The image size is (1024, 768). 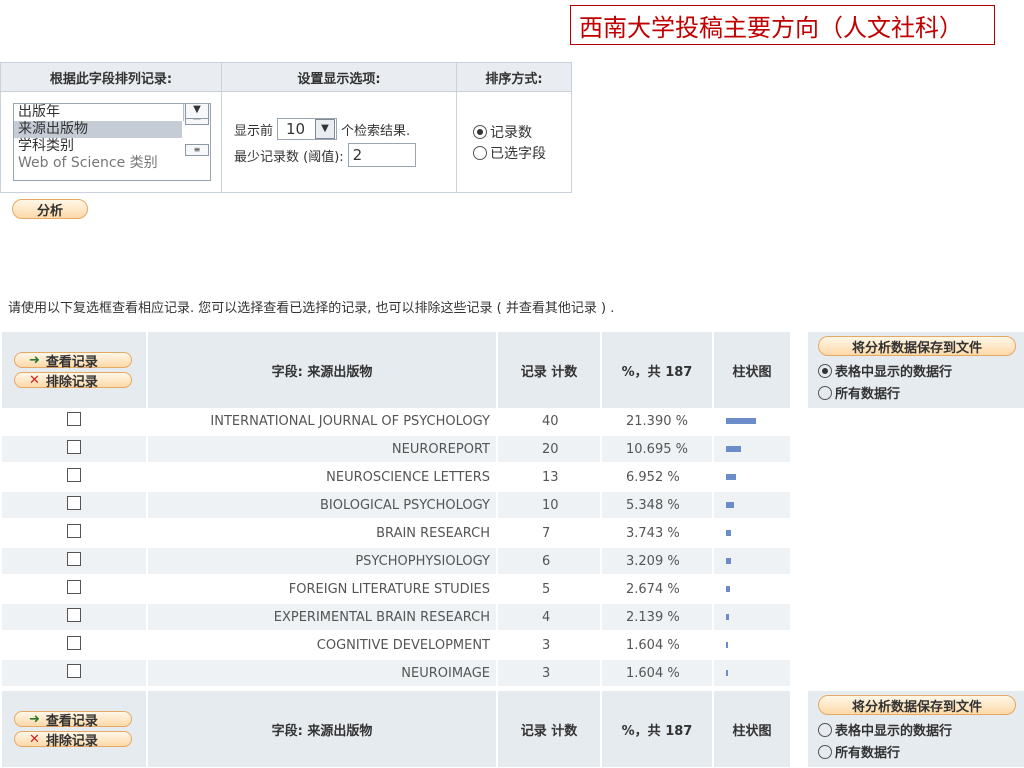 I want to click on sort-order-header: 排序方式:, so click(x=514, y=77).